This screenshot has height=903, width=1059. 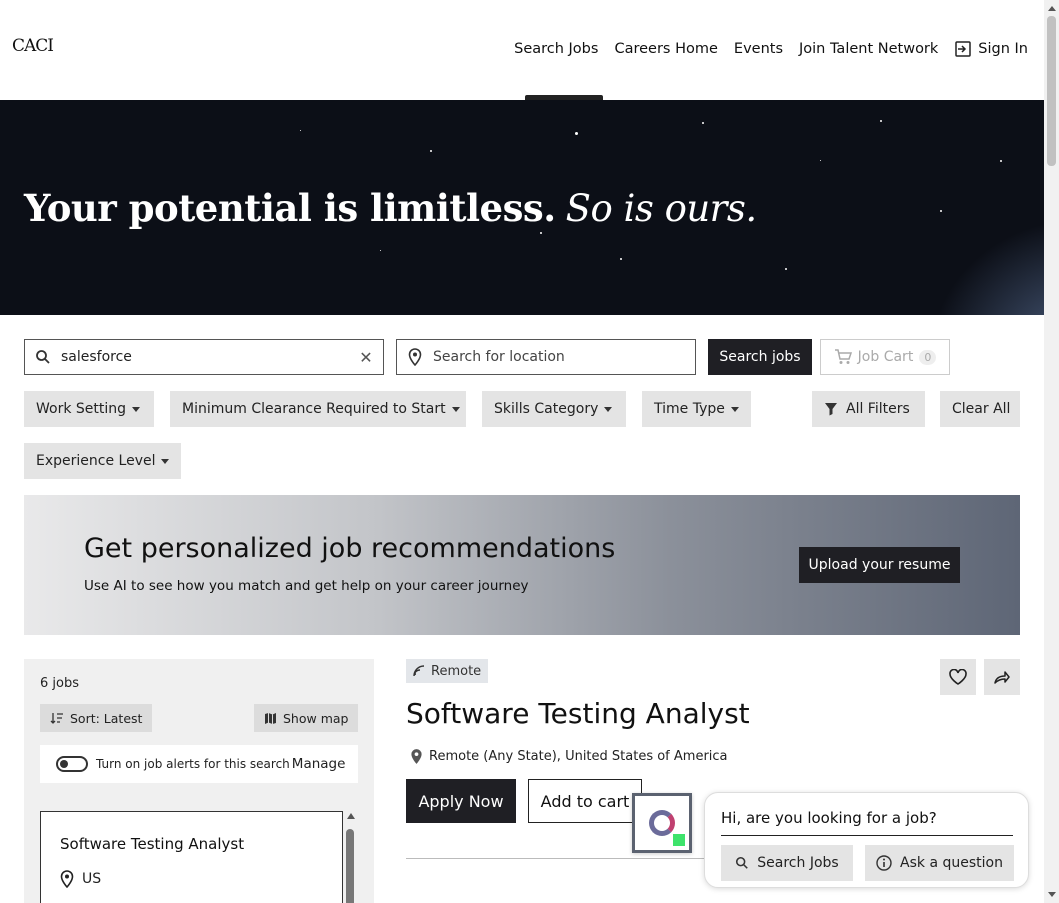 What do you see at coordinates (556, 858) in the screenshot?
I see `section-divider` at bounding box center [556, 858].